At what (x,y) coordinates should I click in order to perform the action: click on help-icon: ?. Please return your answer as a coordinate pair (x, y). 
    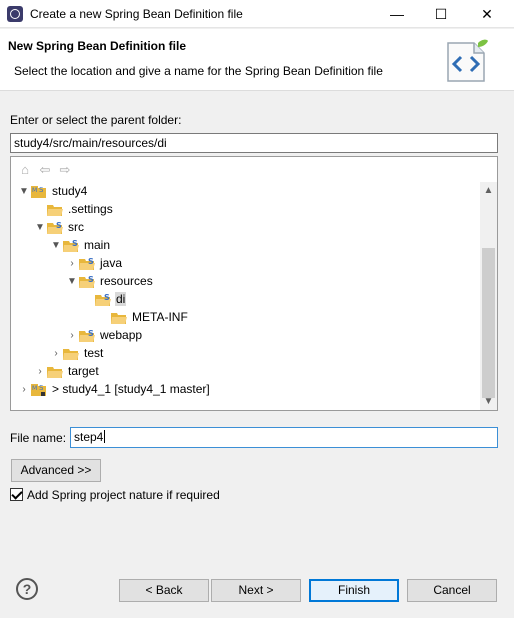
    Looking at the image, I should click on (27, 589).